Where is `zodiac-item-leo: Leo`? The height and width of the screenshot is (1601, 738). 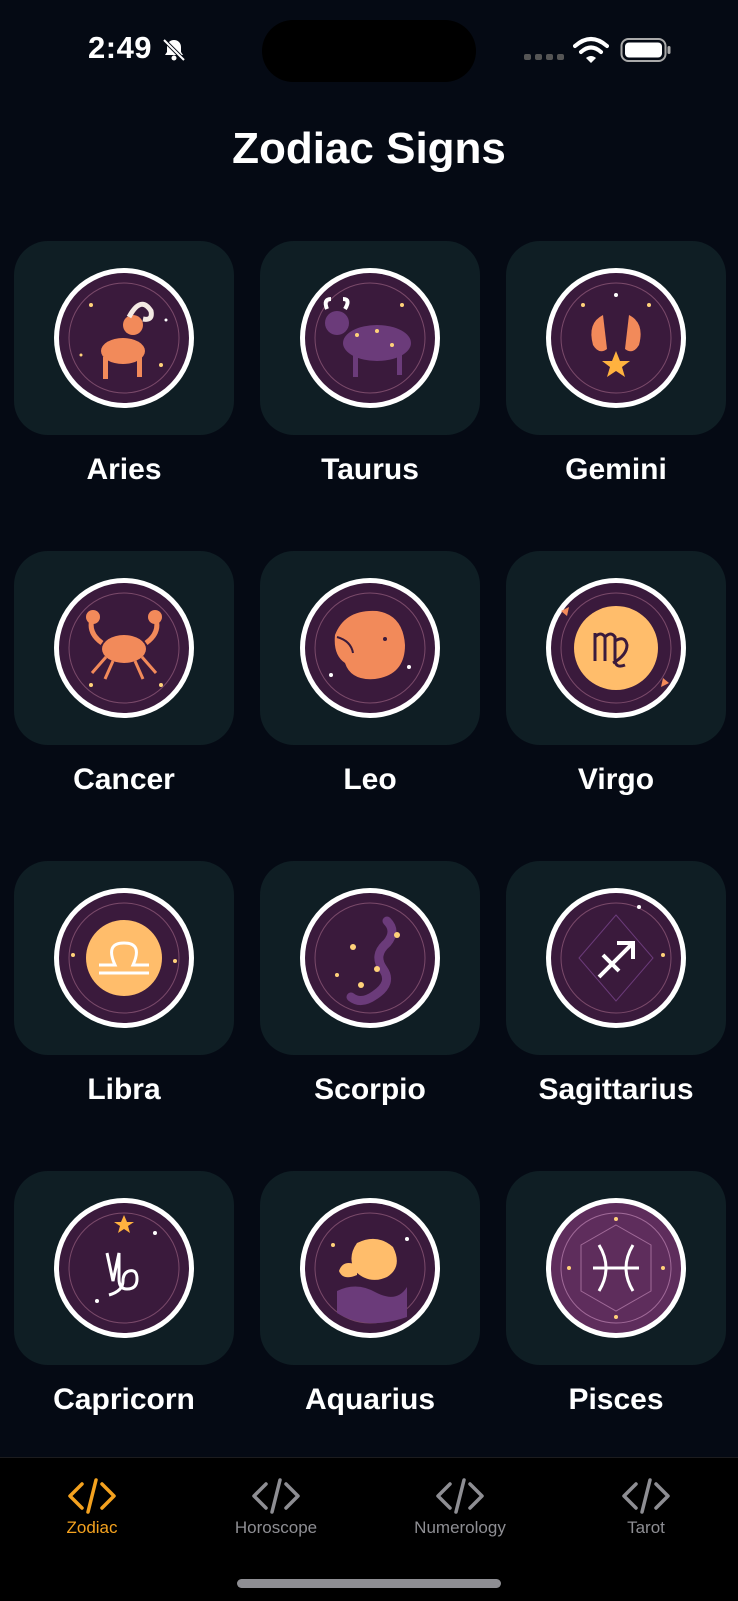 zodiac-item-leo: Leo is located at coordinates (370, 674).